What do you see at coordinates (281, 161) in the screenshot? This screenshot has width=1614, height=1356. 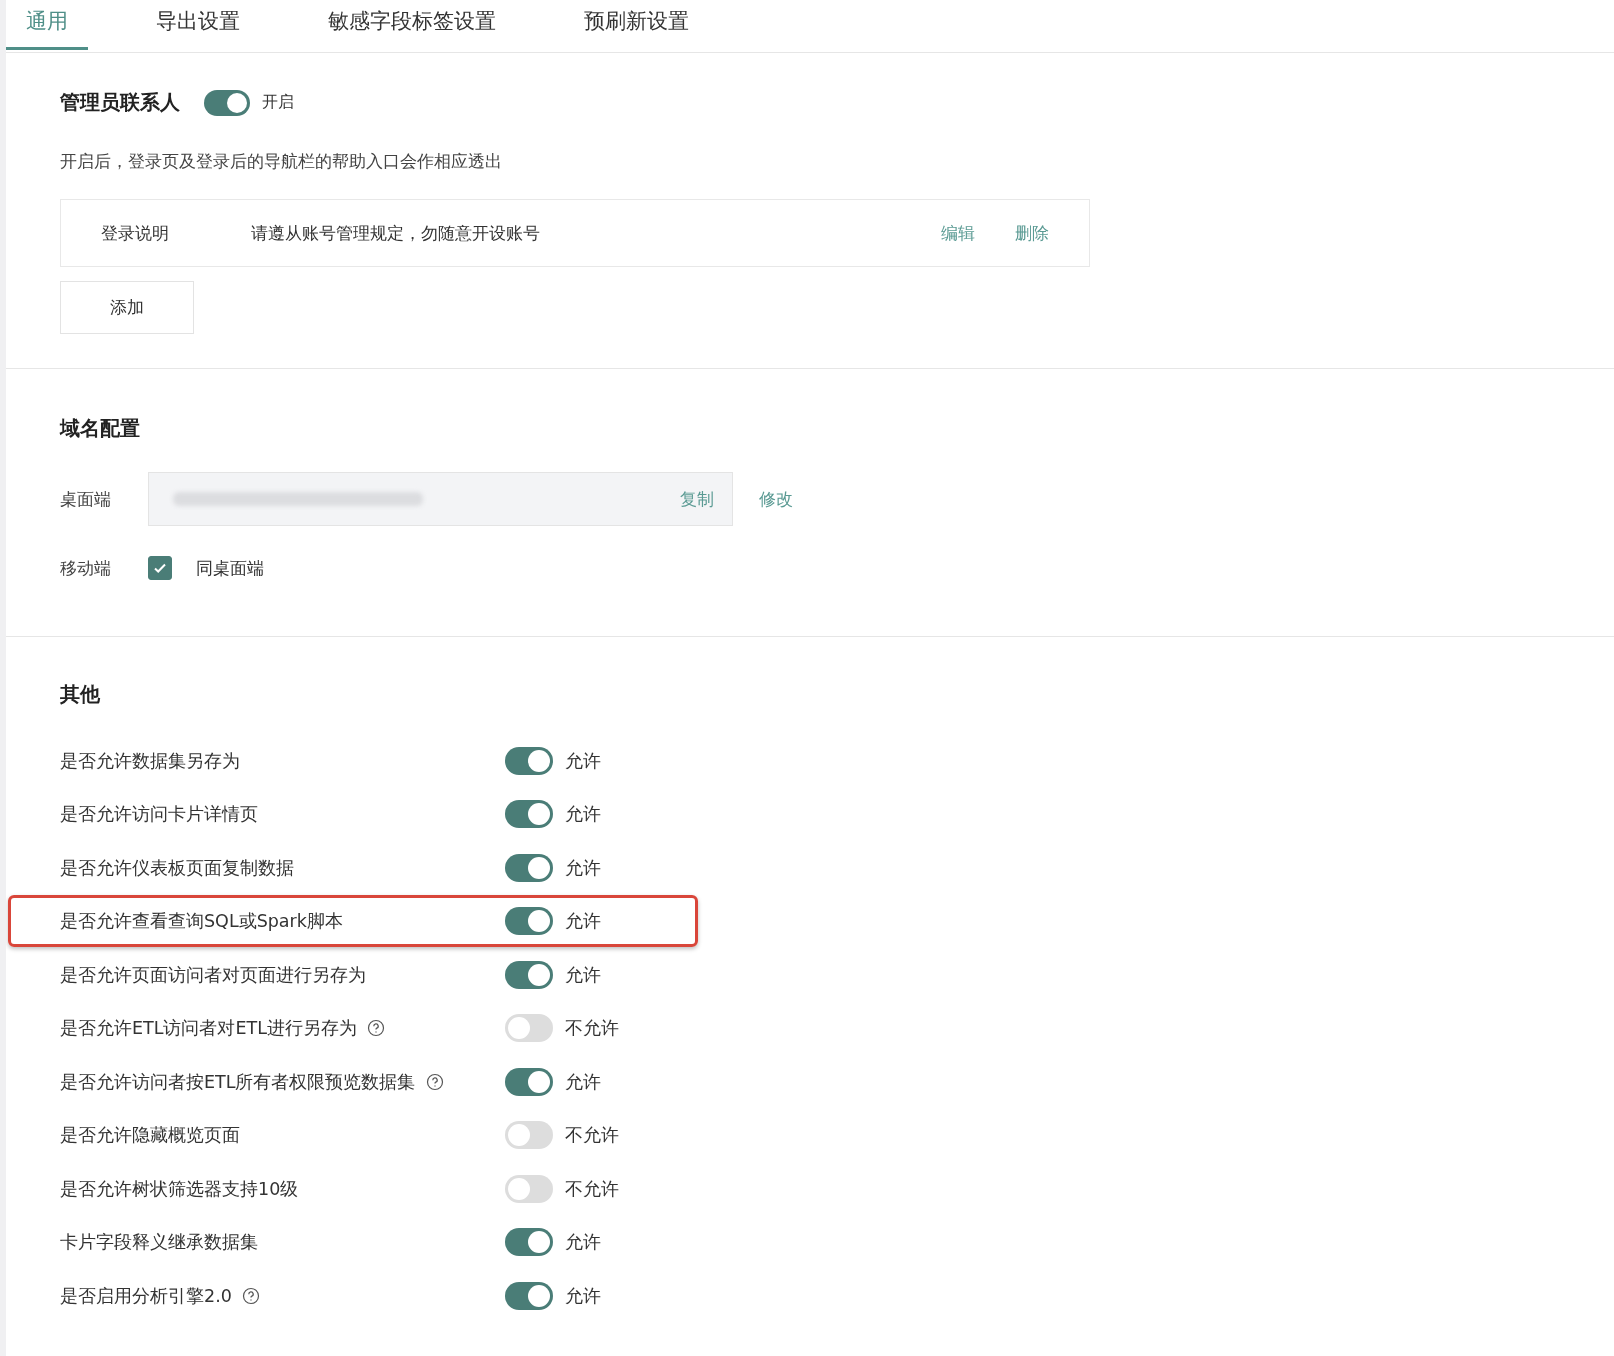 I see `description: 开启后，登录页及登录后的导航栏的帮助入口会作相应透出` at bounding box center [281, 161].